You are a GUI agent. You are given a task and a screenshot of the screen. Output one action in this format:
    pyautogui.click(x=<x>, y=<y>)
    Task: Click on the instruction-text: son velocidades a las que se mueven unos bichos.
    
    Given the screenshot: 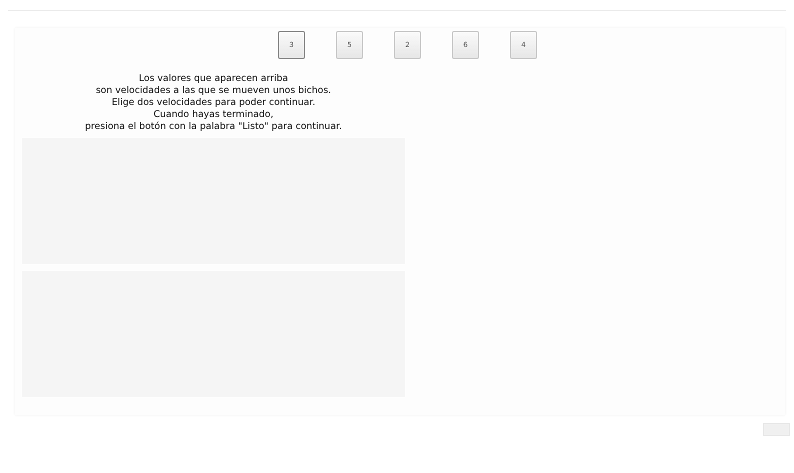 What is the action you would take?
    pyautogui.click(x=213, y=91)
    